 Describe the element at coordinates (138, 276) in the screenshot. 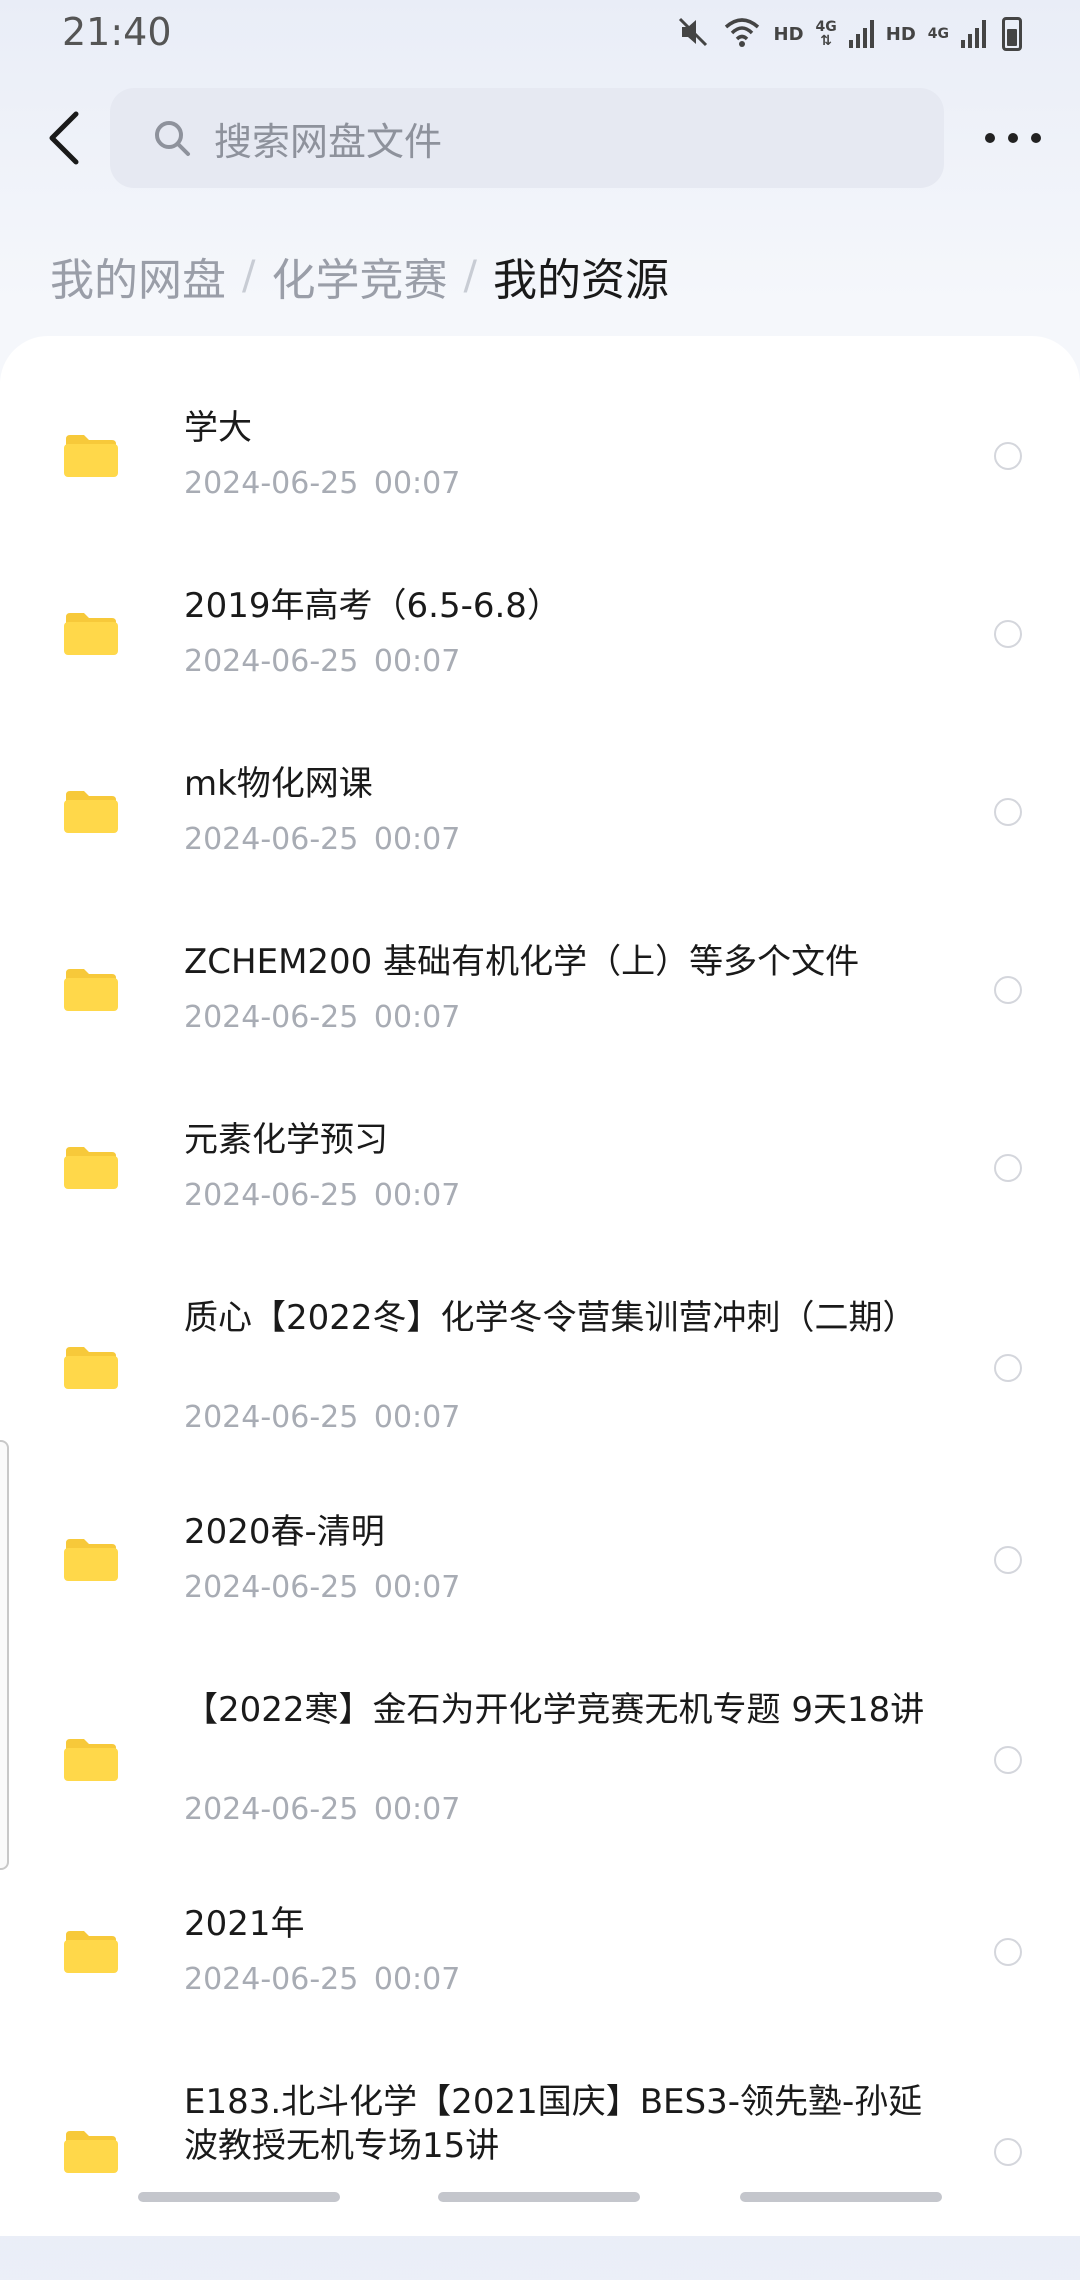

I see `breadcrumb-item-my-drive: 我的网盘` at that location.